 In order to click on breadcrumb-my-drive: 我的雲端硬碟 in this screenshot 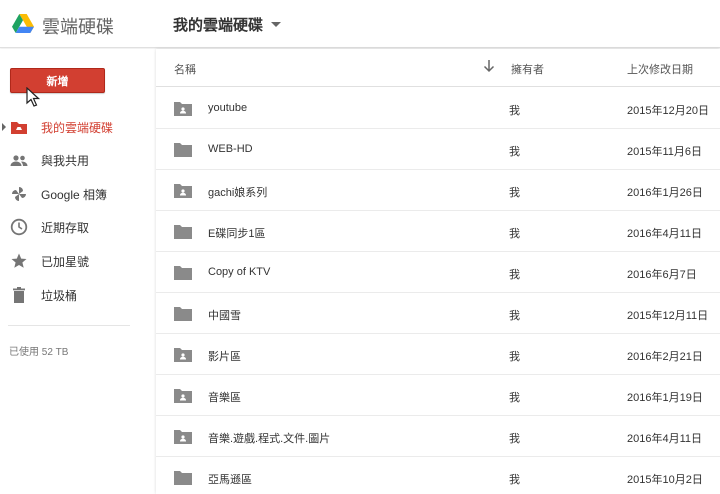, I will do `click(227, 24)`.